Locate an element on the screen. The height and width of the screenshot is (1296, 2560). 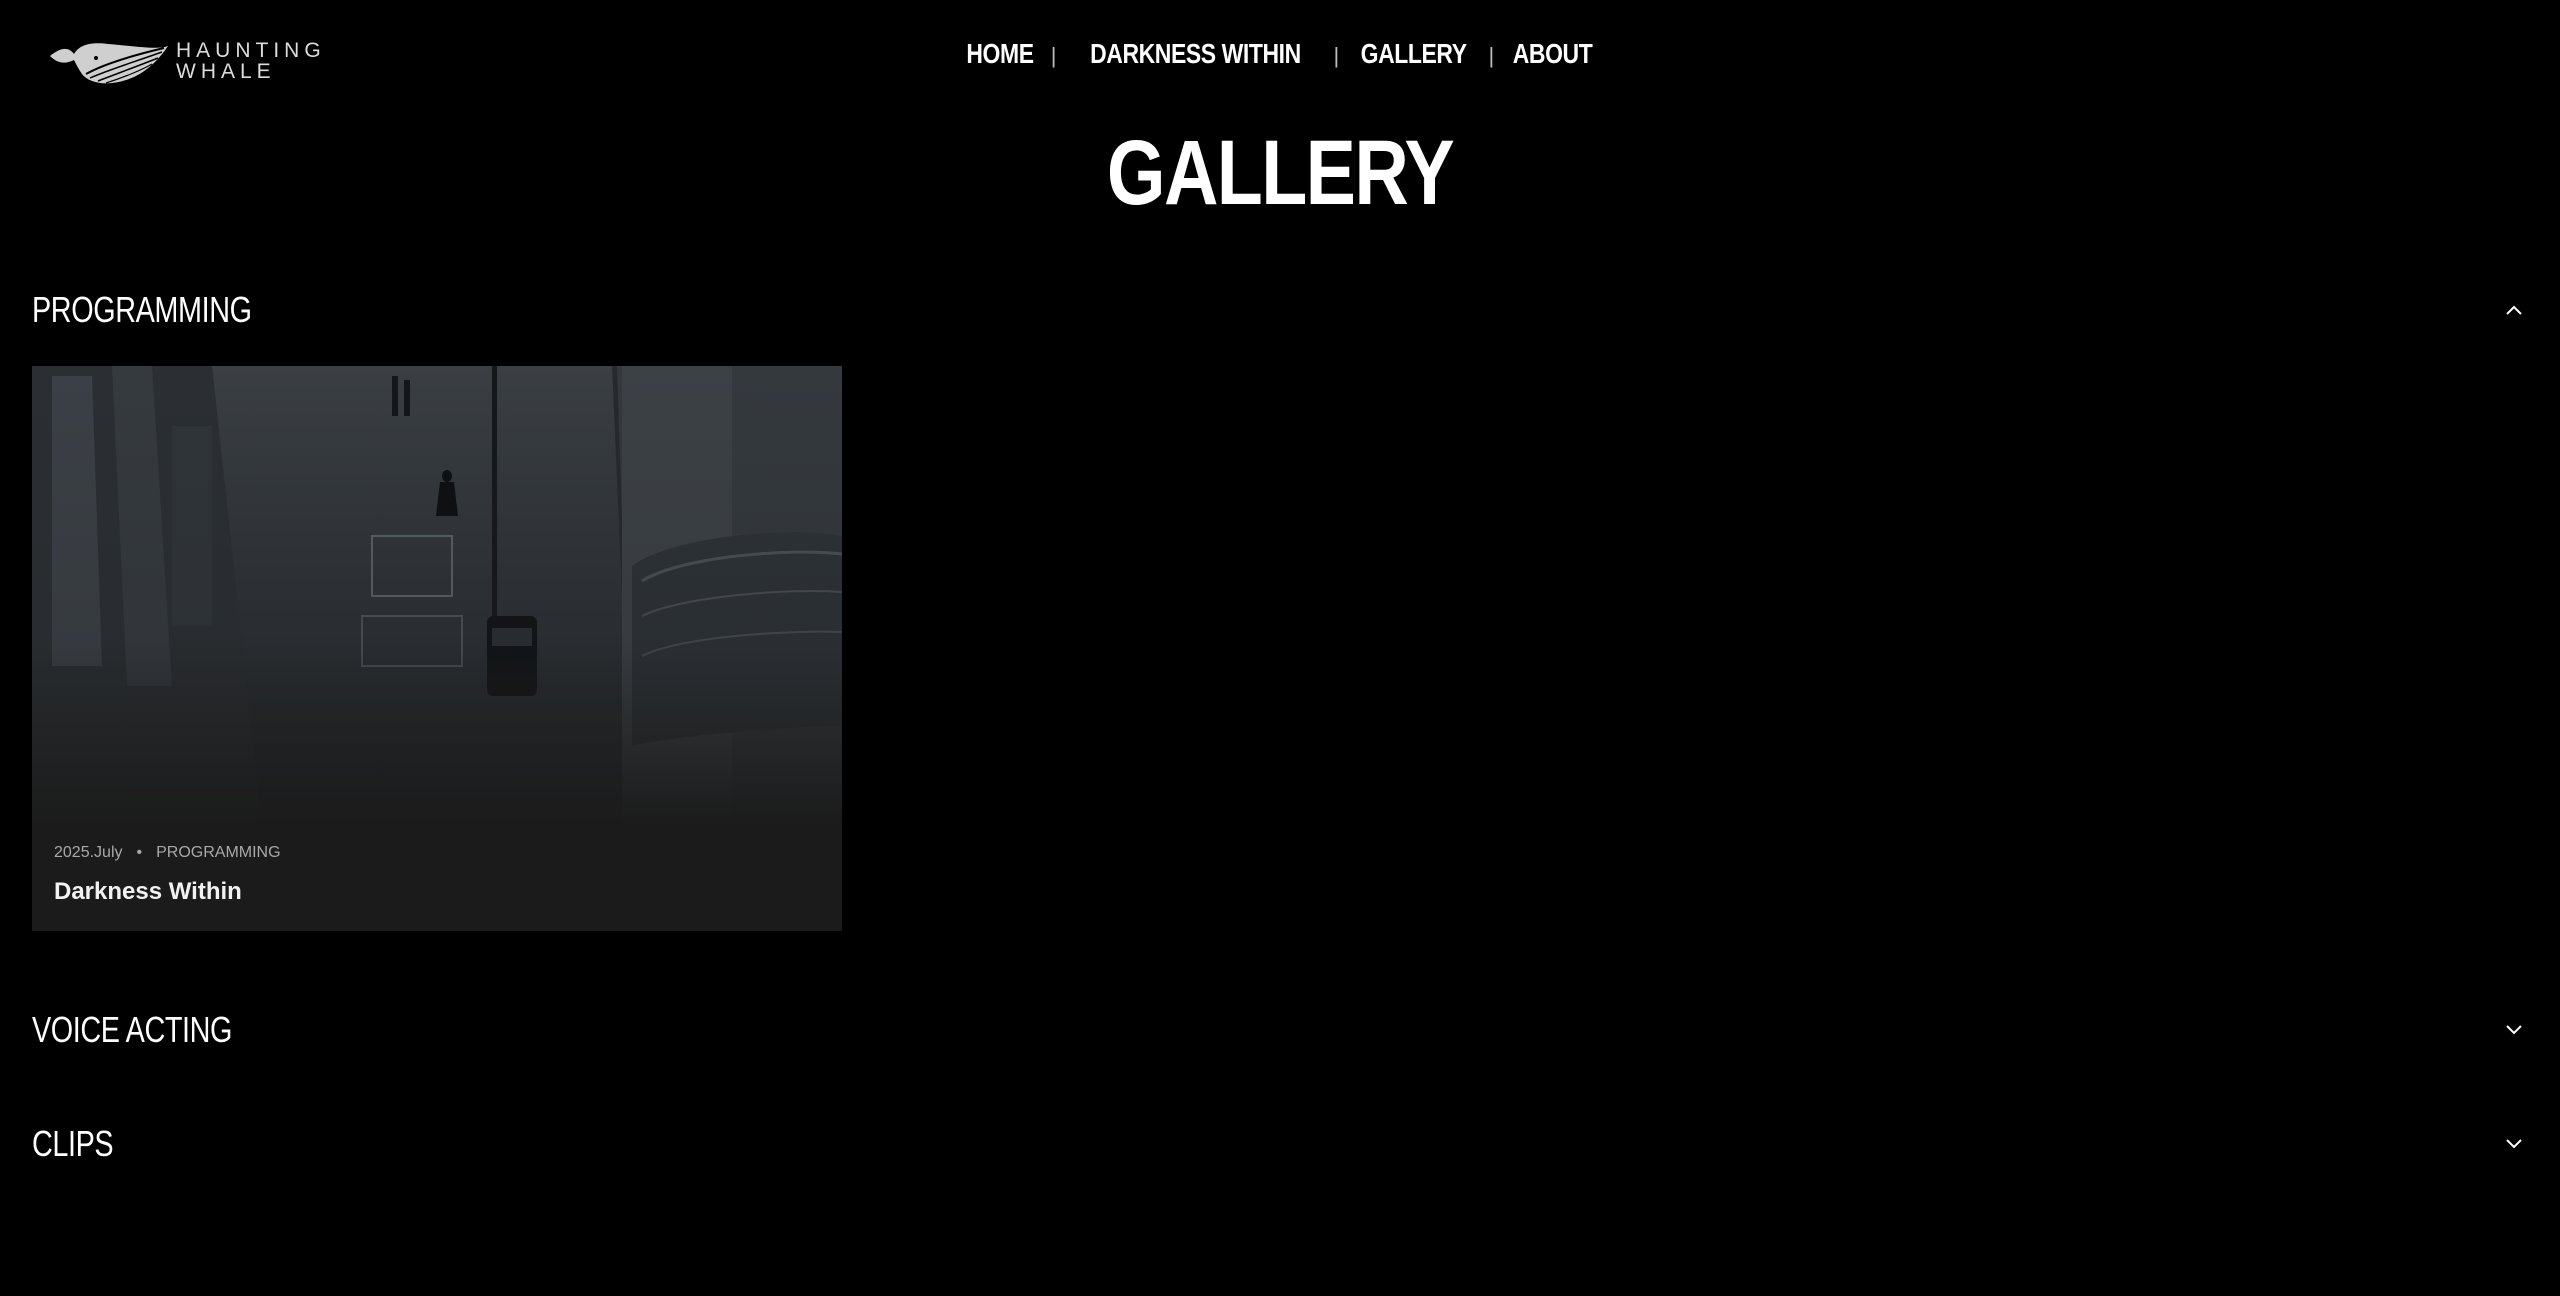
chevron-up-icon is located at coordinates (2514, 310).